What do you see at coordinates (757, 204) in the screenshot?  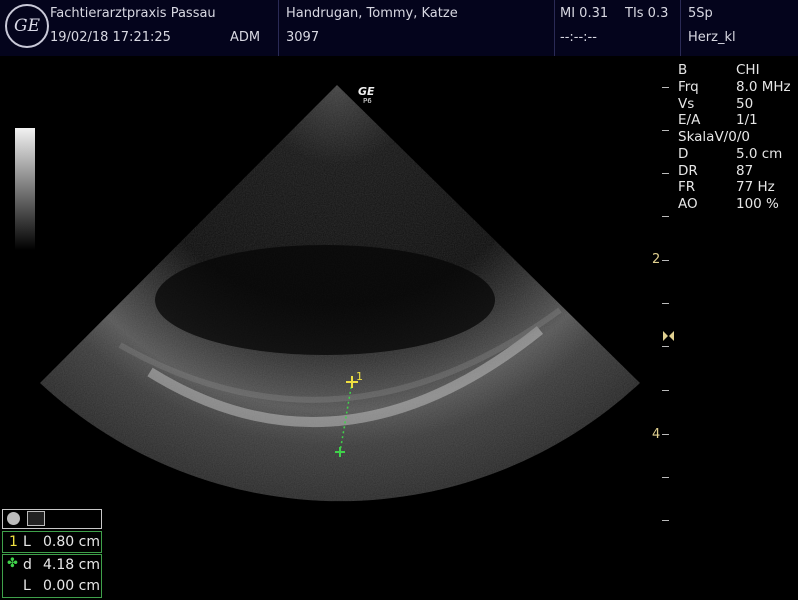 I see `param-value: 100 %` at bounding box center [757, 204].